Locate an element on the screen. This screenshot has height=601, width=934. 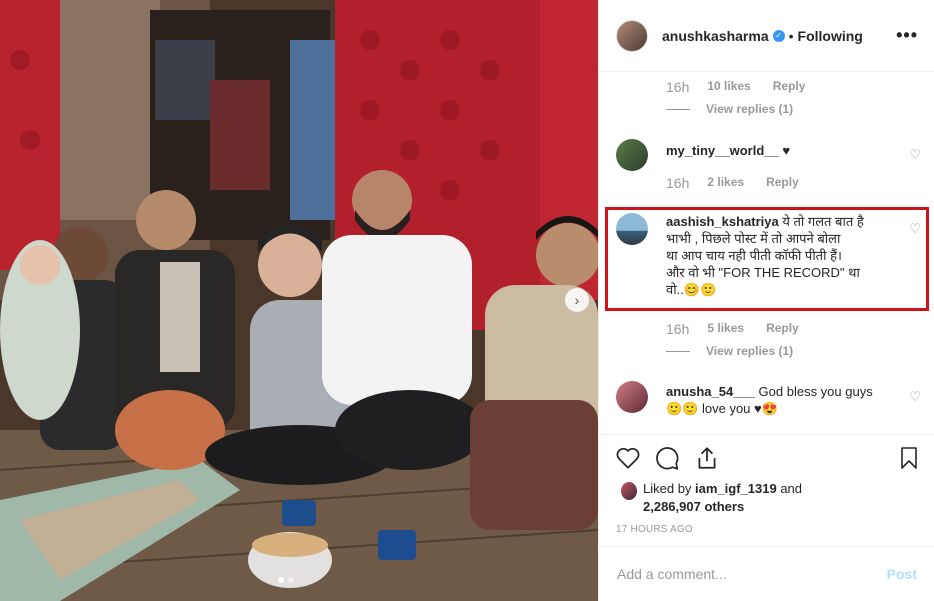
post-comment-button: Post is located at coordinates (902, 574).